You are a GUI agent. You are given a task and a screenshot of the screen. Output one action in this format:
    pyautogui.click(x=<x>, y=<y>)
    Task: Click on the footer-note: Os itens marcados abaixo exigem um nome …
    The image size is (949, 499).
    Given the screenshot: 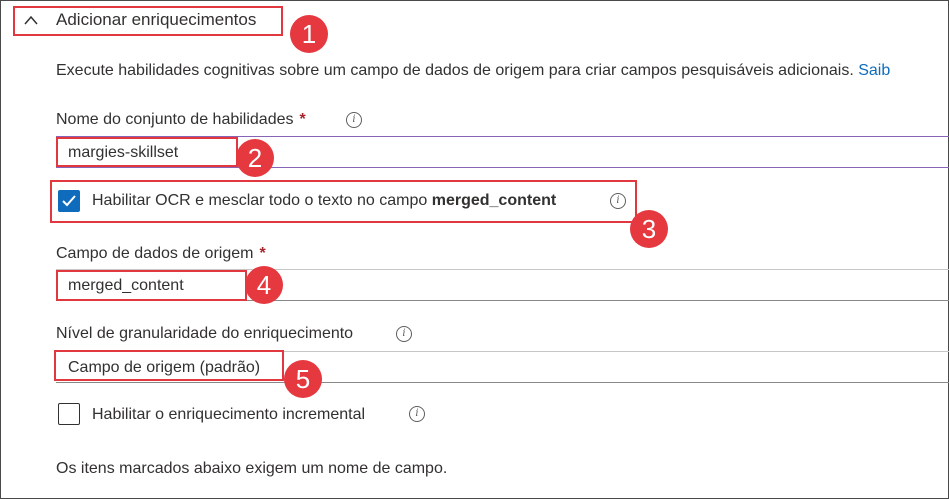 What is the action you would take?
    pyautogui.click(x=252, y=468)
    